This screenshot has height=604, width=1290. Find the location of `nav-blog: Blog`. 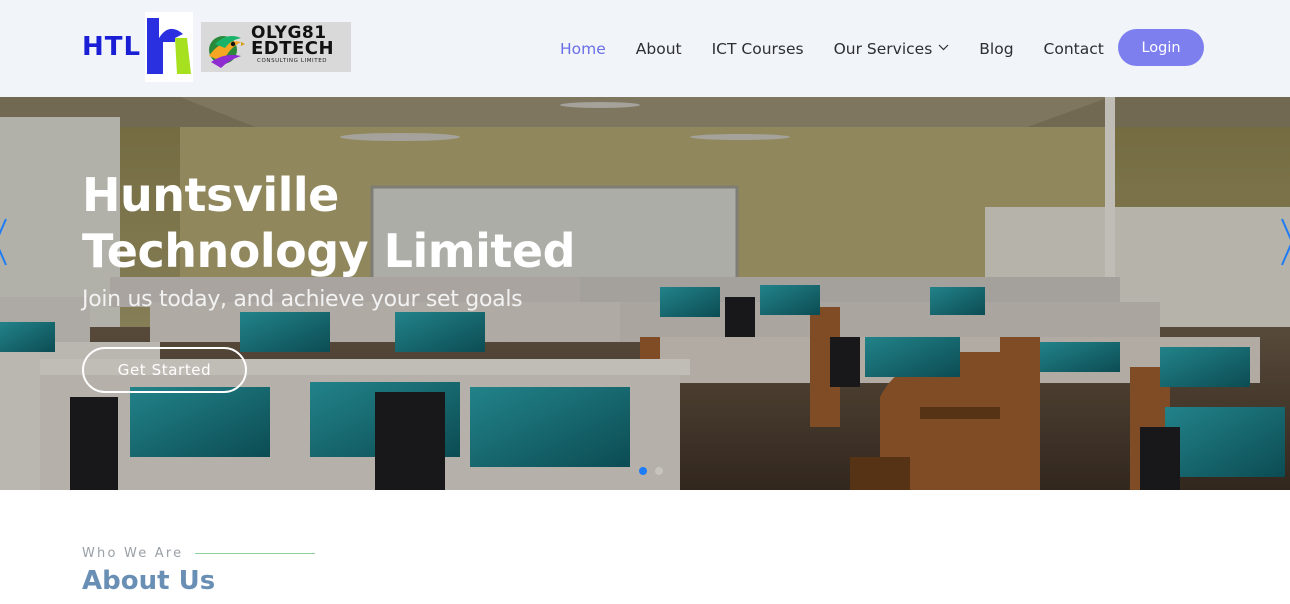

nav-blog: Blog is located at coordinates (996, 49).